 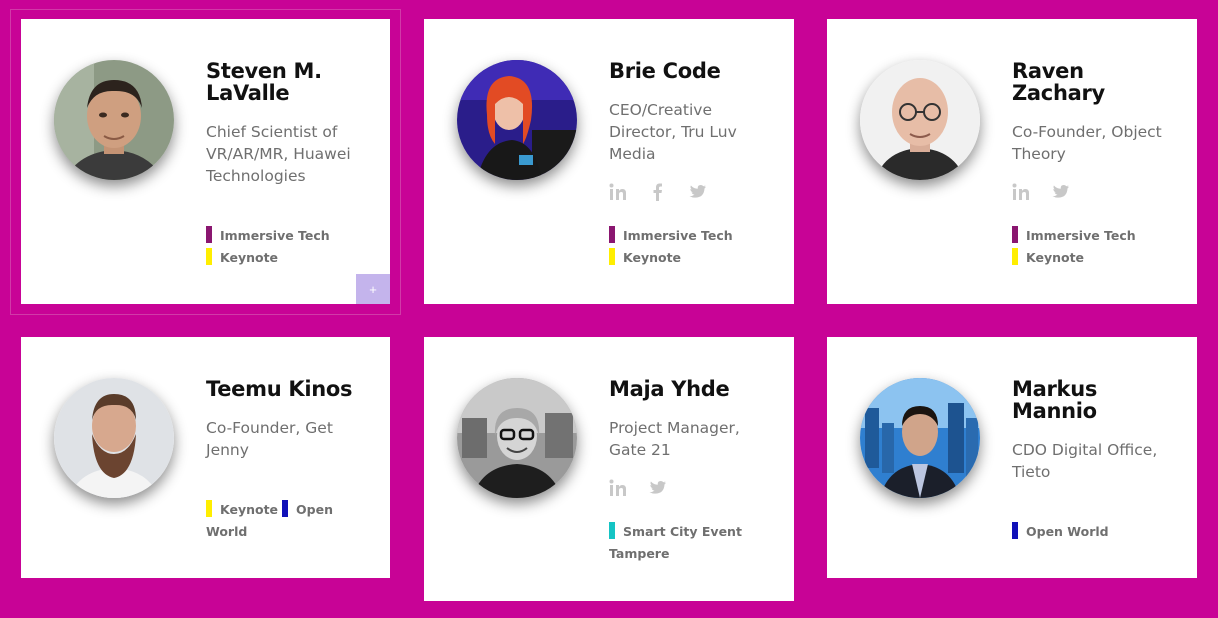 What do you see at coordinates (1092, 82) in the screenshot?
I see `speaker-name: Raven Zachary` at bounding box center [1092, 82].